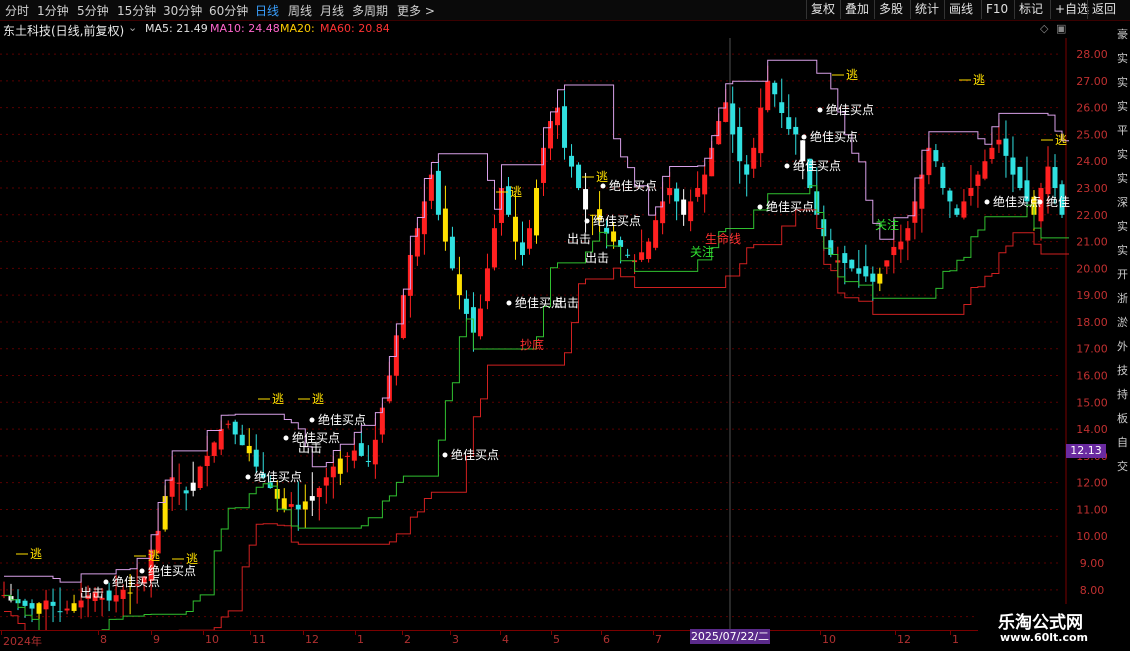  Describe the element at coordinates (132, 27) in the screenshot. I see `chevron-down-icon: ⌄` at that location.